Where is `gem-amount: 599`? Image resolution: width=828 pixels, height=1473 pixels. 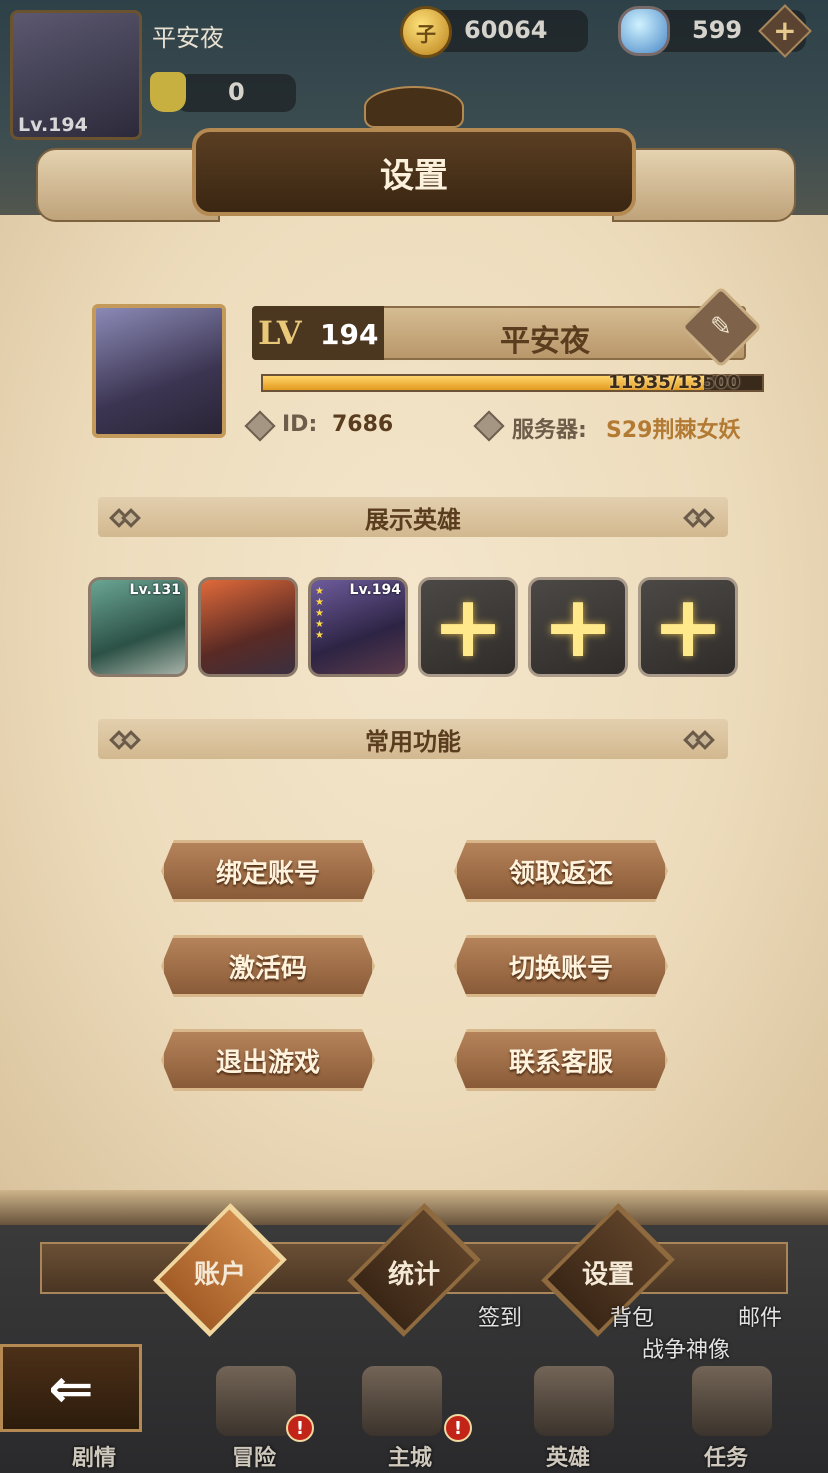
gem-amount: 599 is located at coordinates (717, 30).